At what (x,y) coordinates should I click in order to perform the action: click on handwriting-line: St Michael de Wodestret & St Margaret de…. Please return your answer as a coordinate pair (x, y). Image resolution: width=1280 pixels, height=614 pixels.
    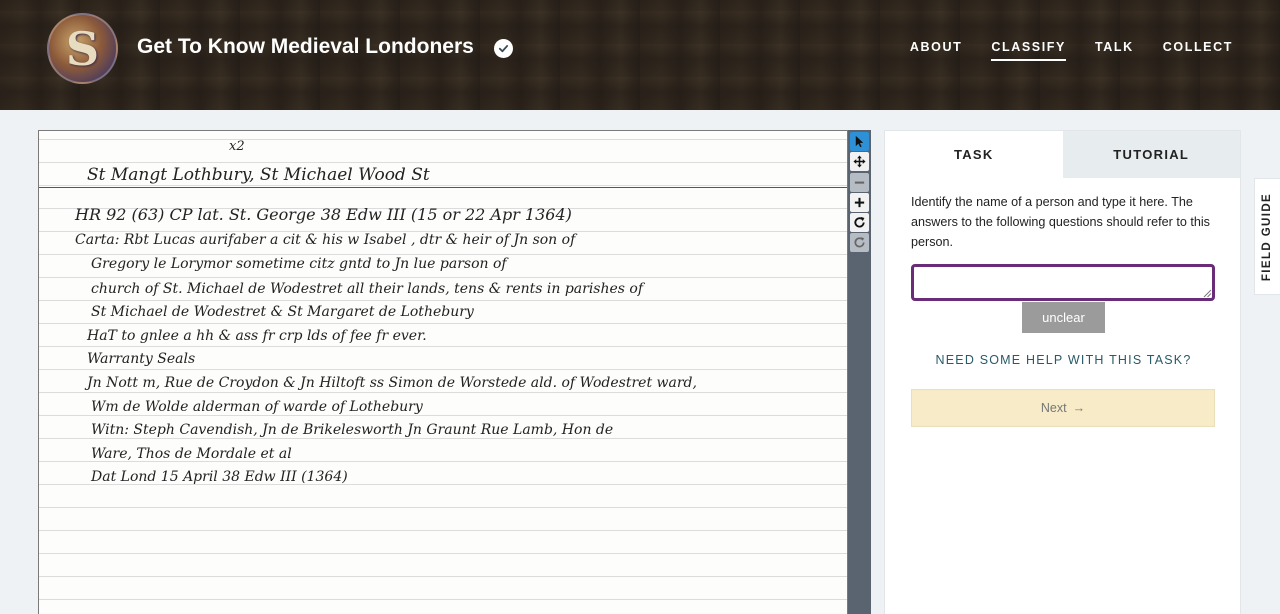
    Looking at the image, I should click on (282, 312).